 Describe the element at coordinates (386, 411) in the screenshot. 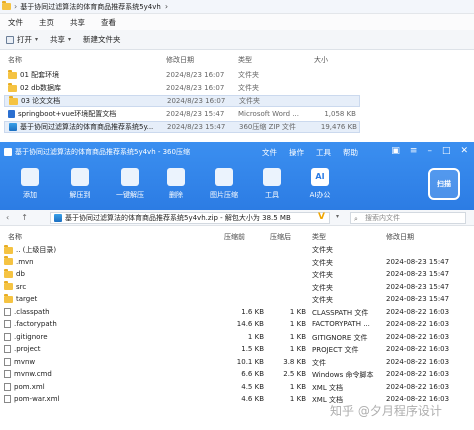

I see `watermark: 知乎 @夕月程序设计` at that location.